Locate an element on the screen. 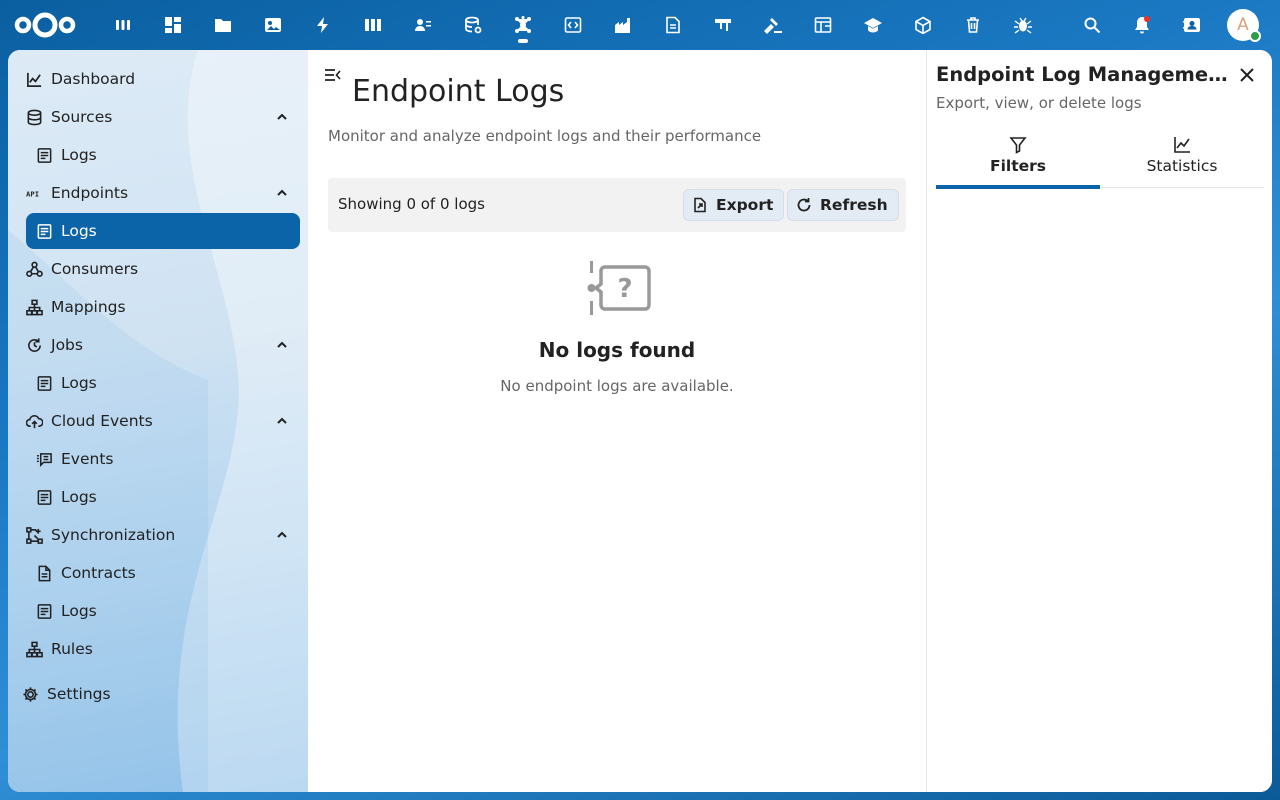 The image size is (1280, 800). sidebar-item-endpoints: API Endpoints is located at coordinates (158, 193).